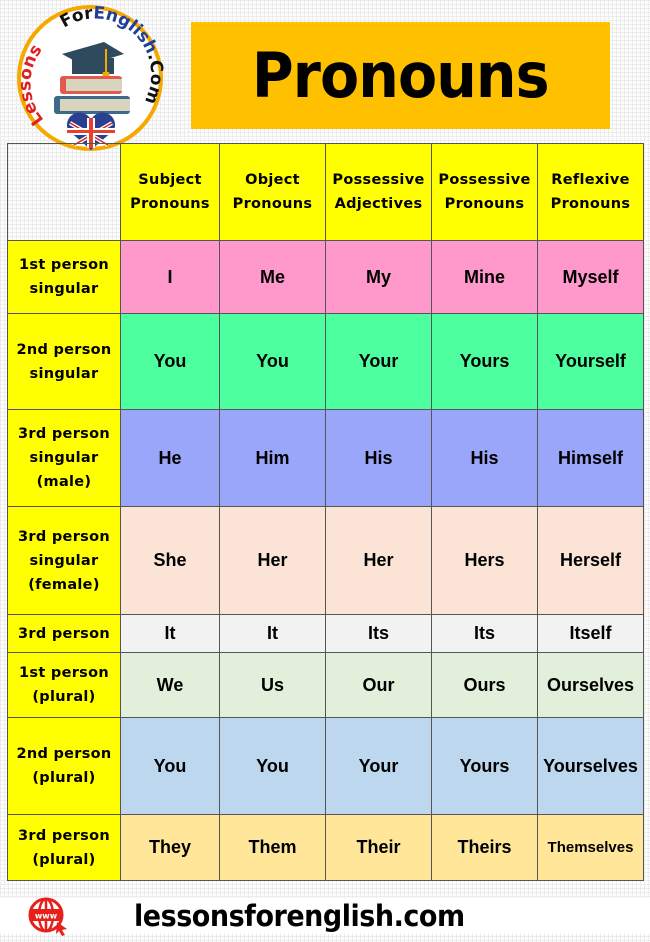 The height and width of the screenshot is (942, 650). Describe the element at coordinates (64, 192) in the screenshot. I see `table-corner-cell` at that location.